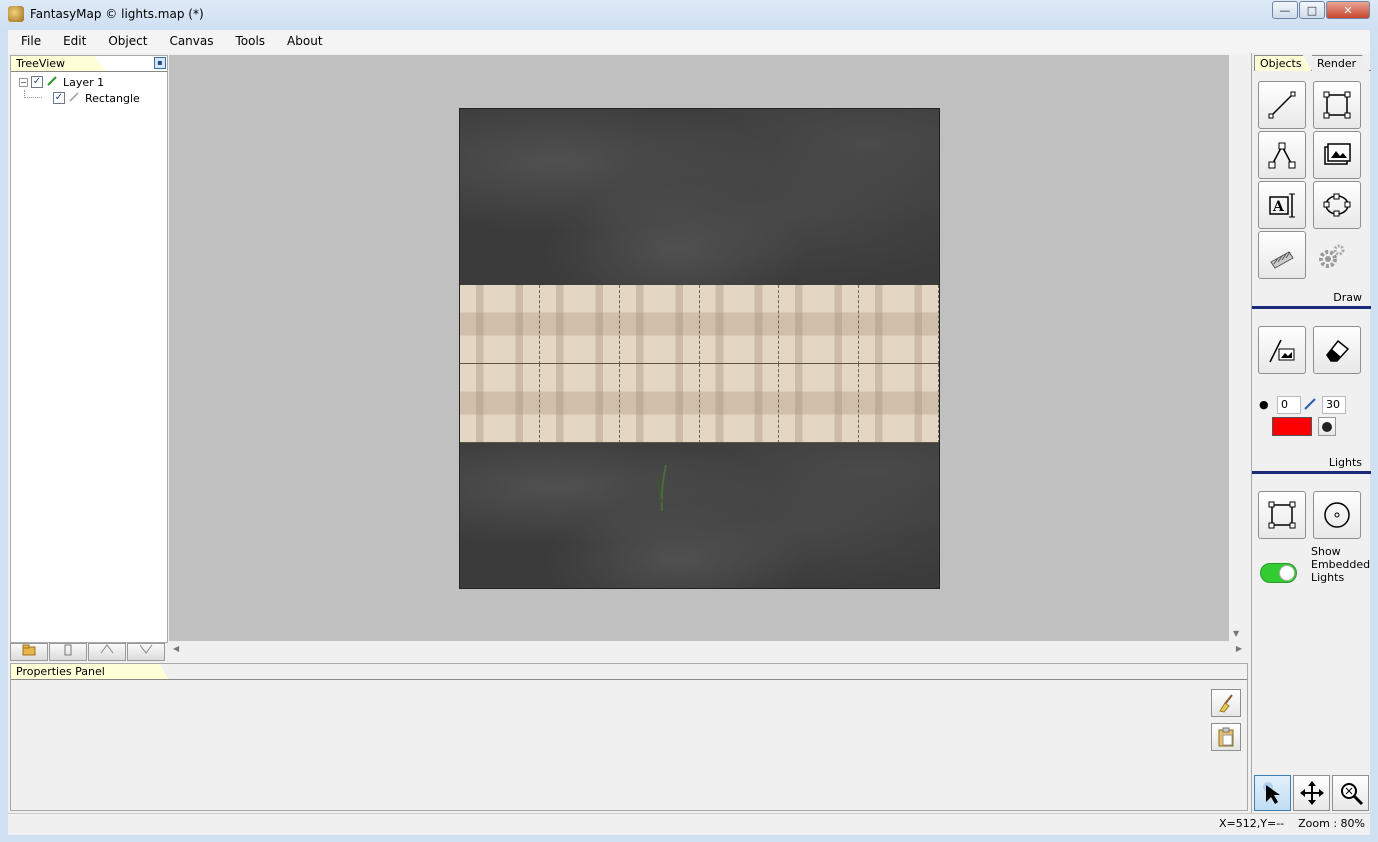 The image size is (1378, 842). What do you see at coordinates (176, 648) in the screenshot?
I see `scroll-left-icon: ◀` at bounding box center [176, 648].